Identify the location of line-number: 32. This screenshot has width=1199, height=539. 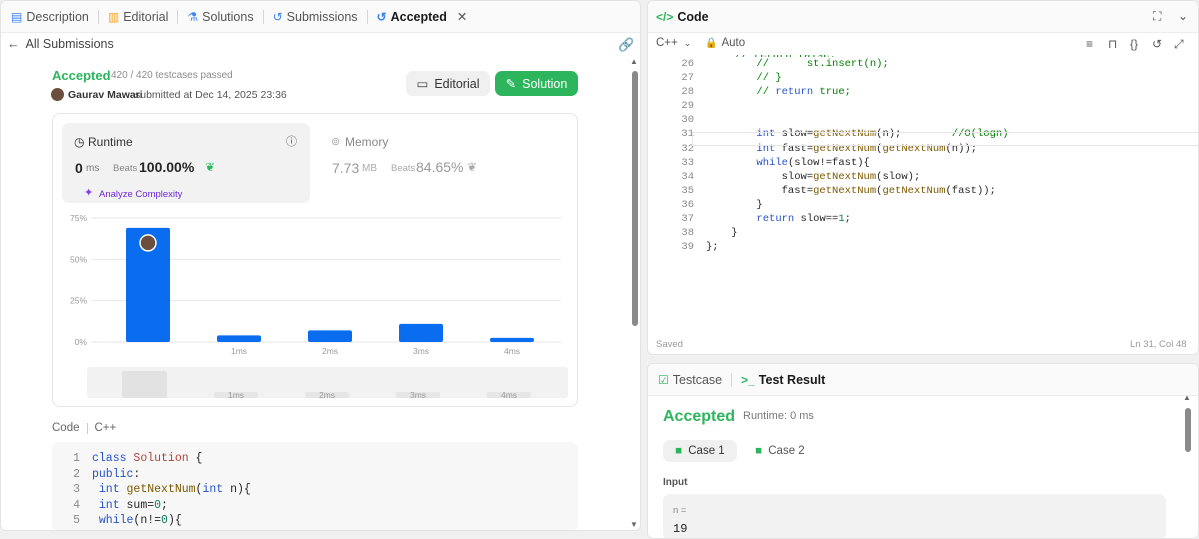
(687, 148).